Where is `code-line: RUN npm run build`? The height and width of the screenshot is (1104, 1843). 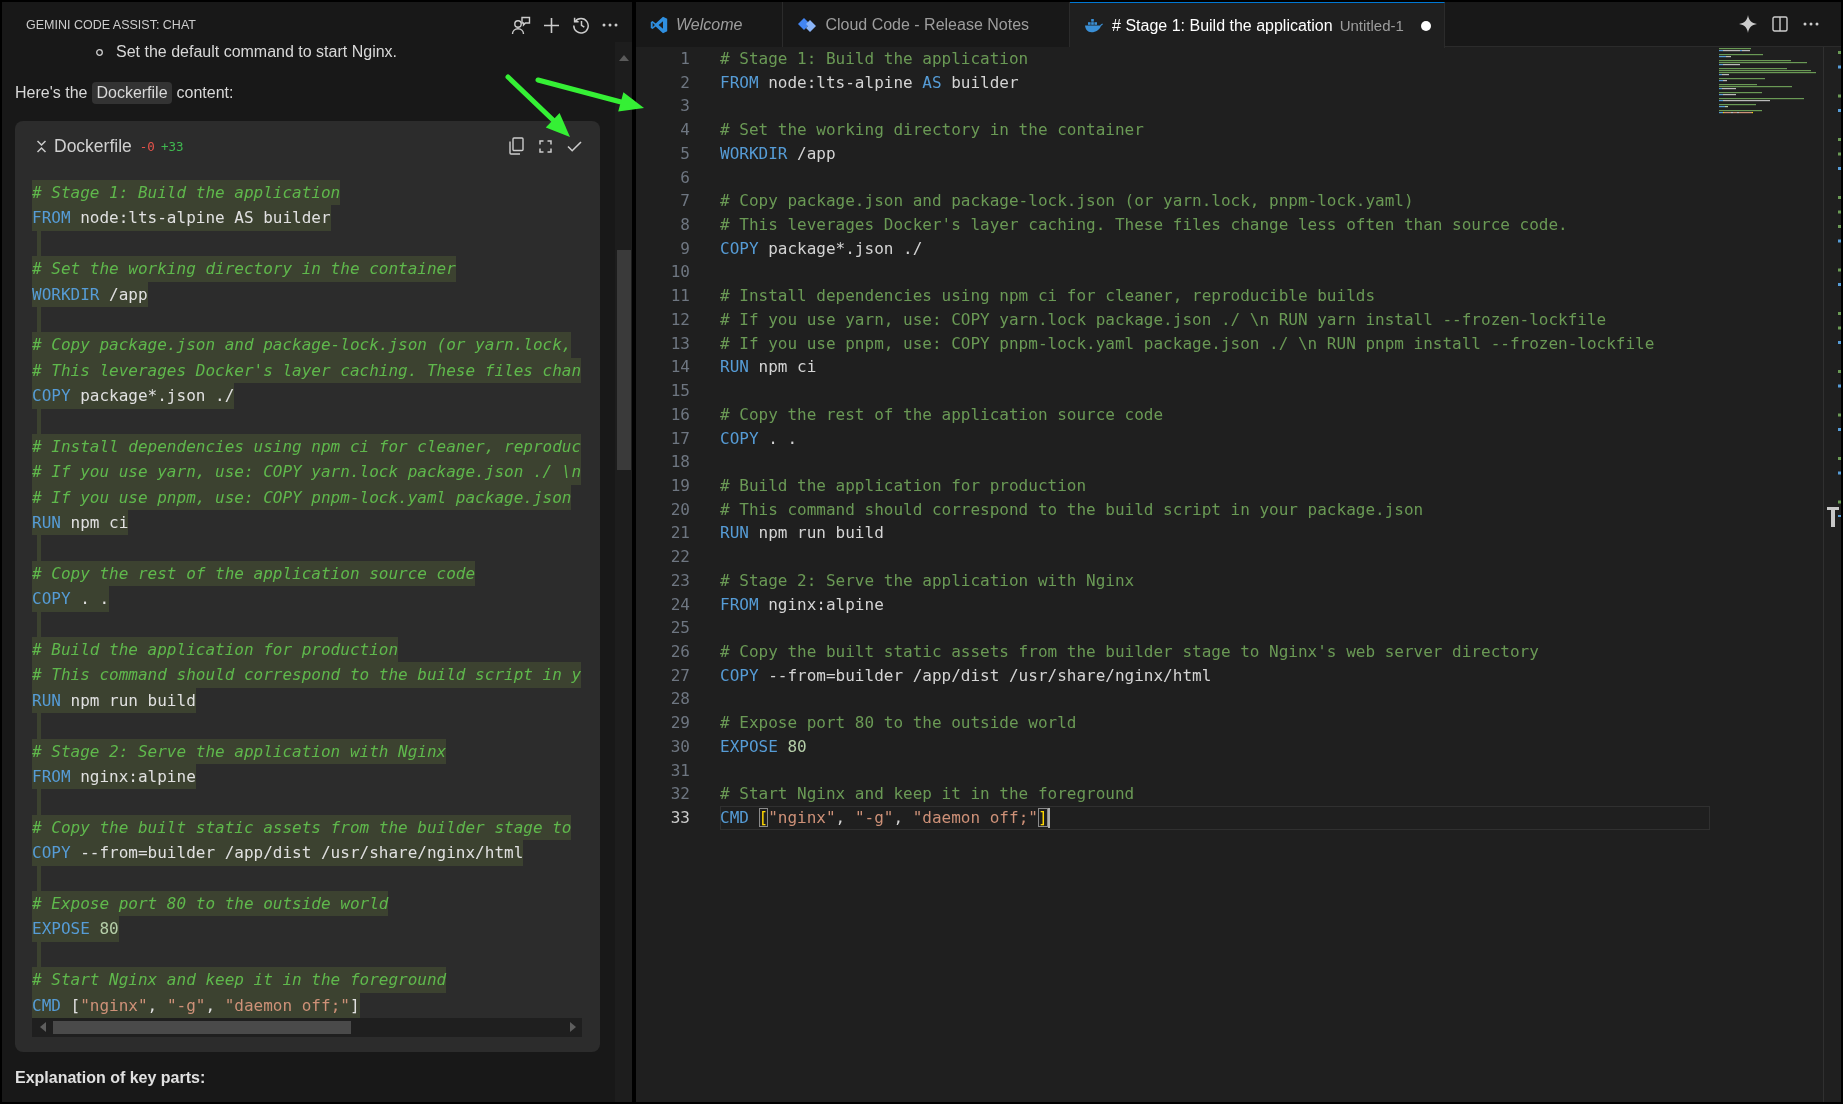 code-line: RUN npm run build is located at coordinates (802, 533).